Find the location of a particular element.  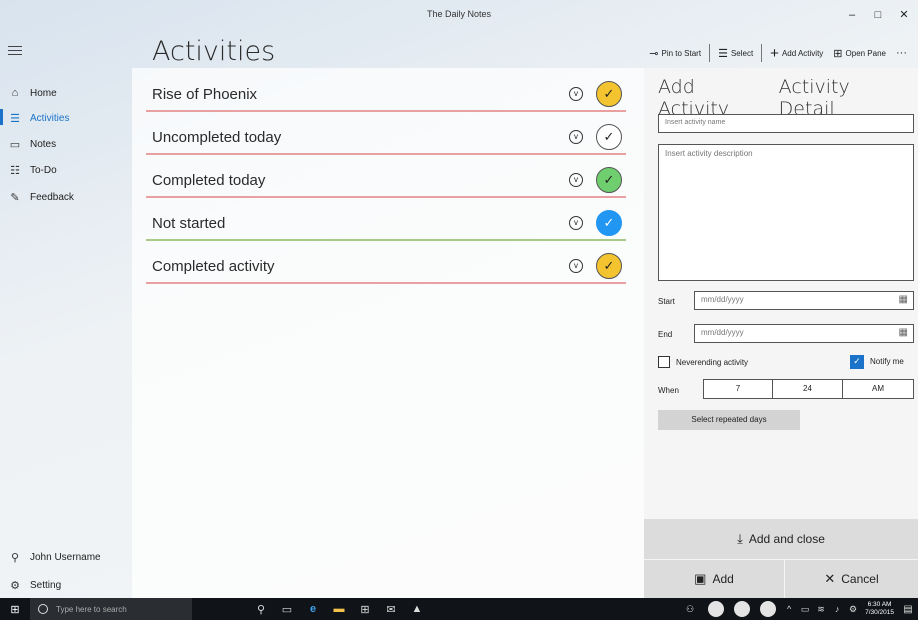

mail-icon: ✉ is located at coordinates (391, 609).